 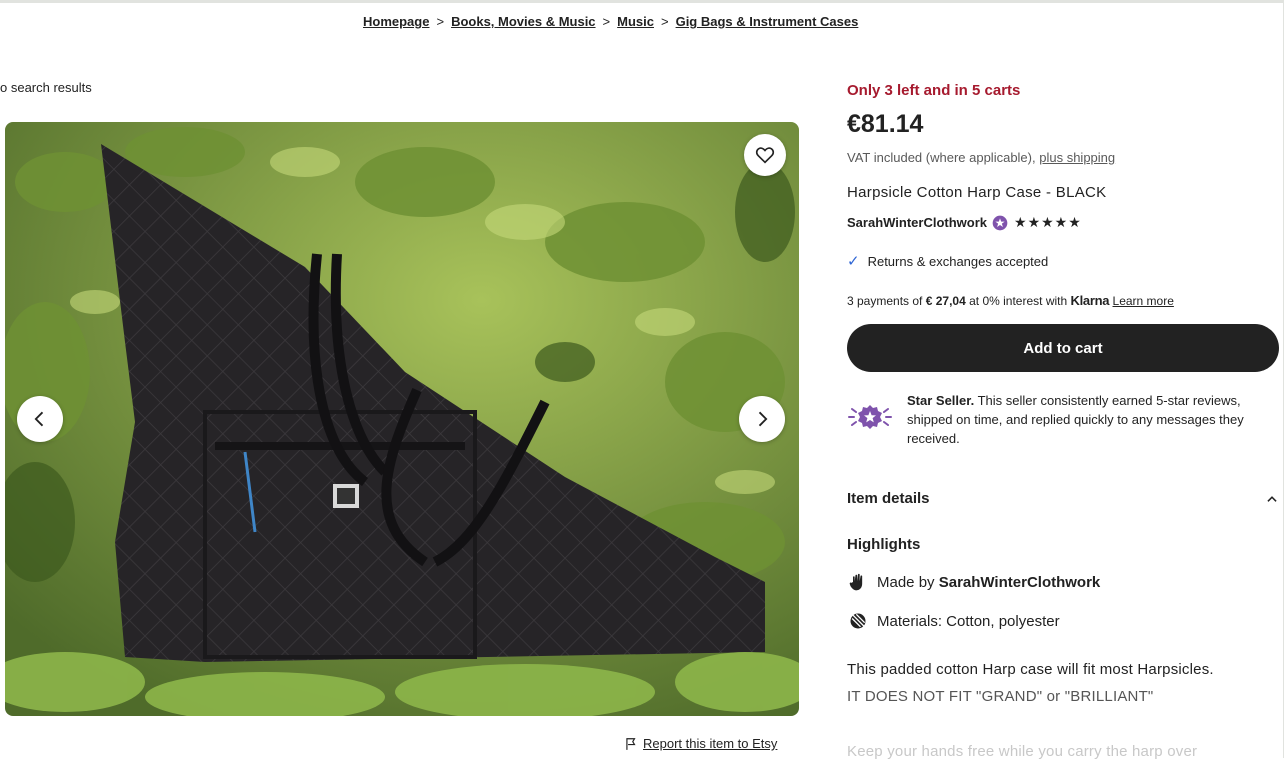 I want to click on vat-text: VAT included (where applicable),, so click(x=941, y=157).